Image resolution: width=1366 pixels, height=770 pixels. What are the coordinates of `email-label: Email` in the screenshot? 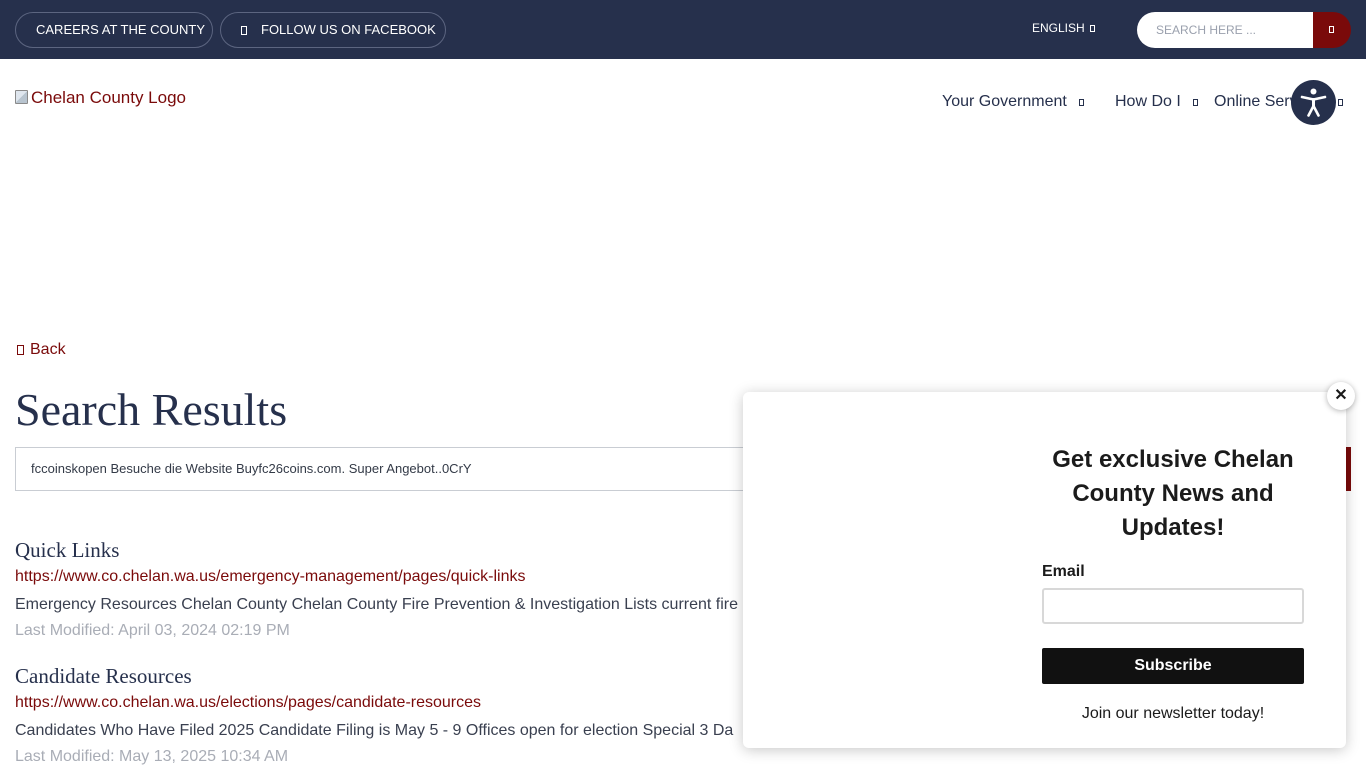 It's located at (1063, 571).